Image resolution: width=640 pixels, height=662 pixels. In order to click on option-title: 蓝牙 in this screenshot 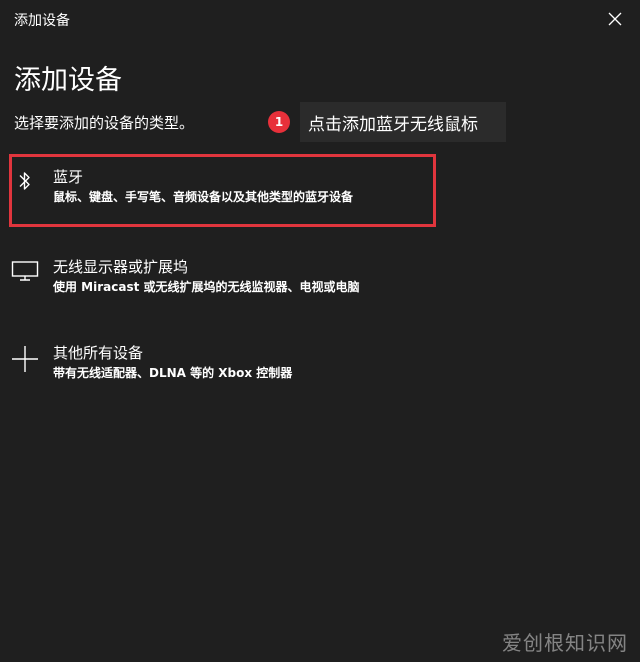, I will do `click(68, 177)`.